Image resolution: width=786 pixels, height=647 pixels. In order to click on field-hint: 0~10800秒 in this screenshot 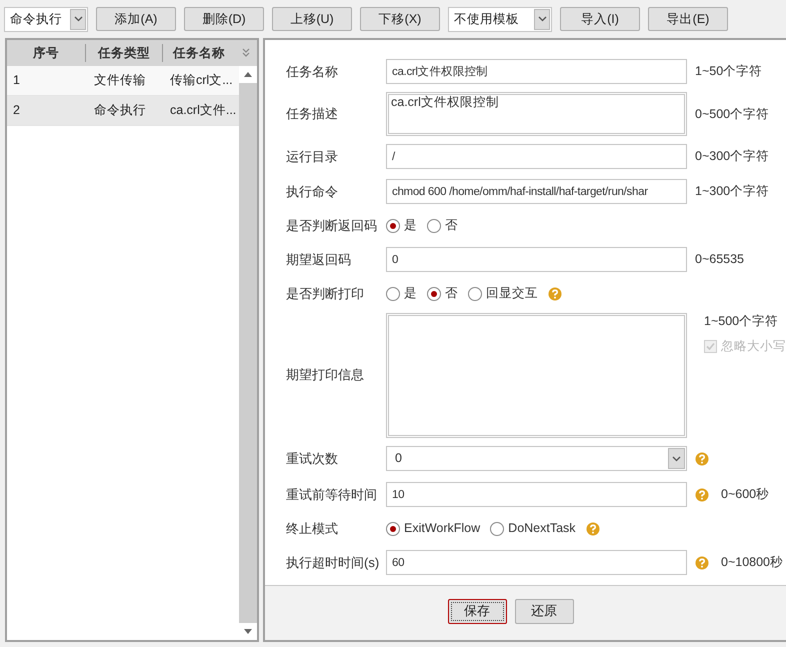, I will do `click(752, 563)`.